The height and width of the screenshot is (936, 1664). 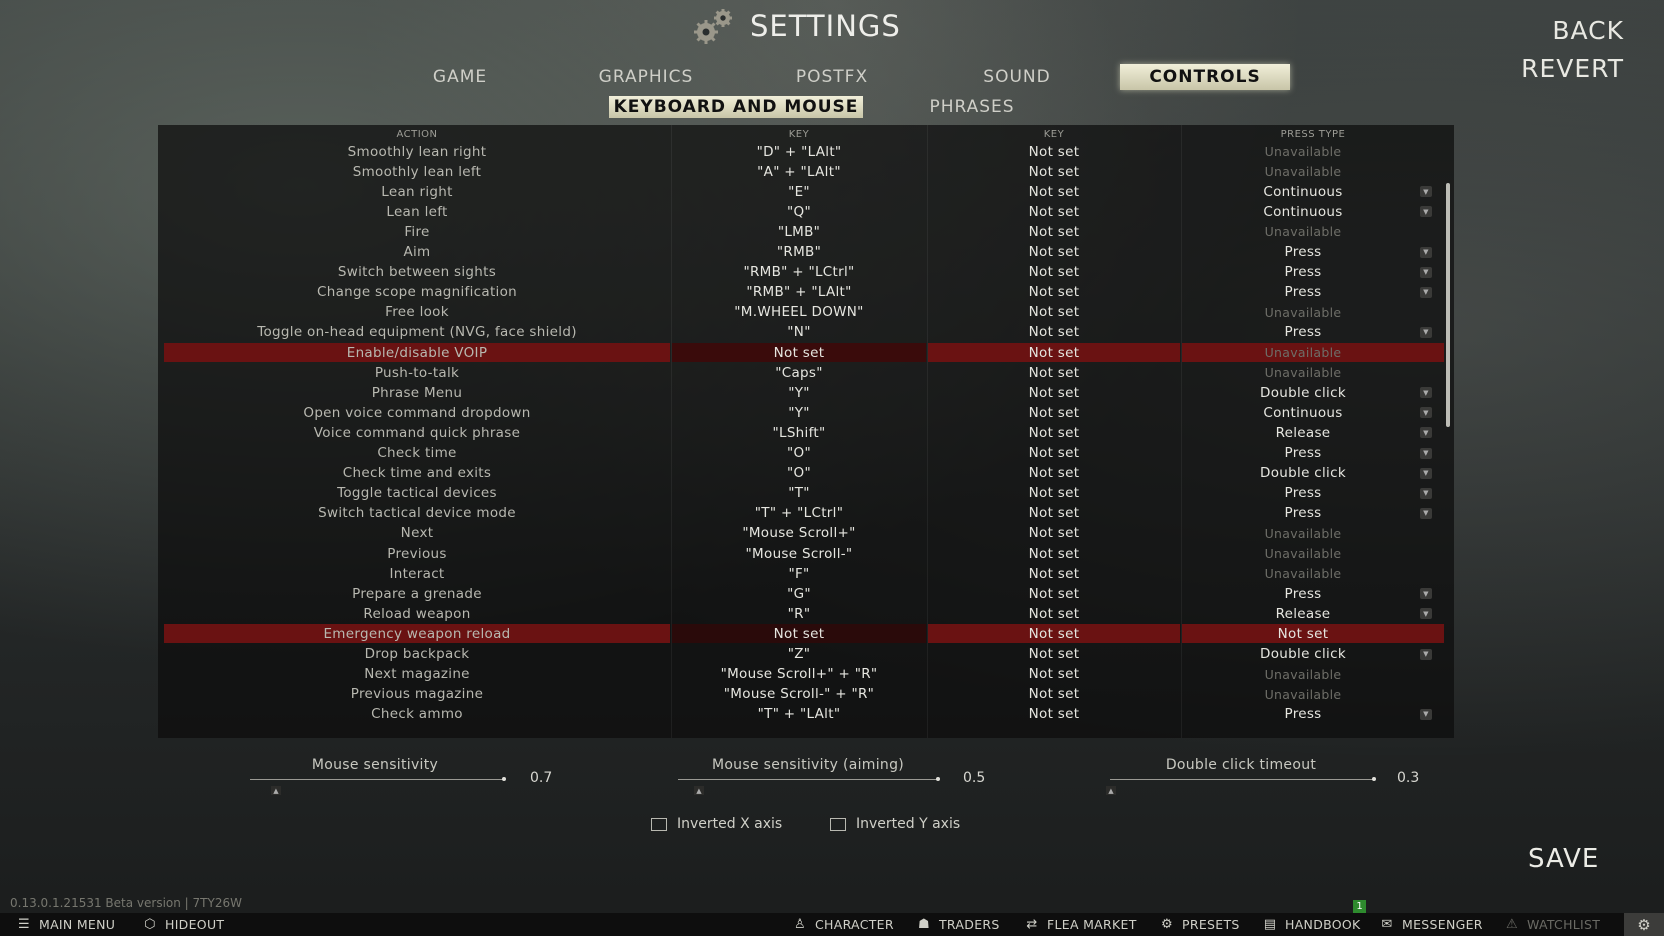 I want to click on watchlist-button: ⚠ WATCHLIST, so click(x=1552, y=924).